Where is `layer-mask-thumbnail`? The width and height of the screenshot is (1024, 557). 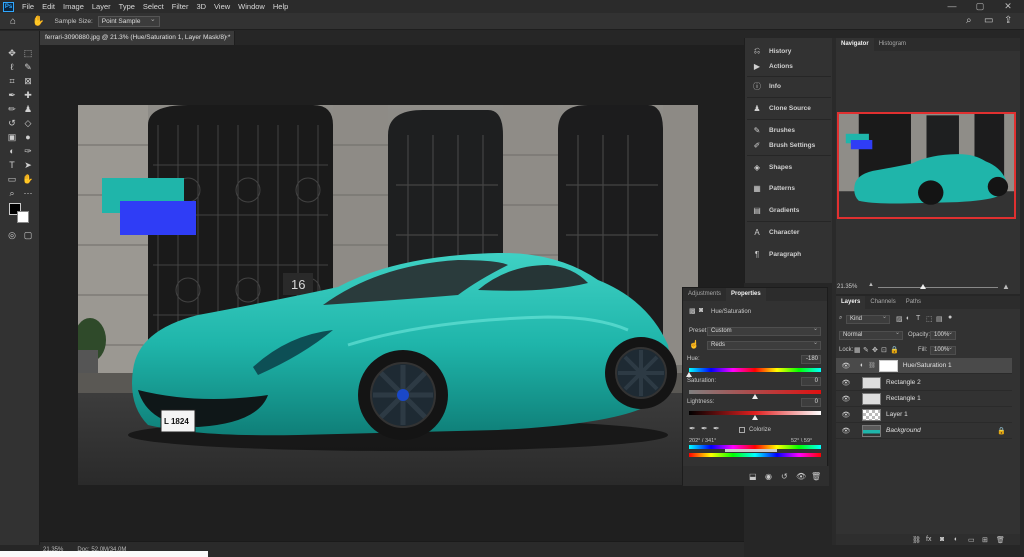
layer-mask-thumbnail is located at coordinates (888, 365).